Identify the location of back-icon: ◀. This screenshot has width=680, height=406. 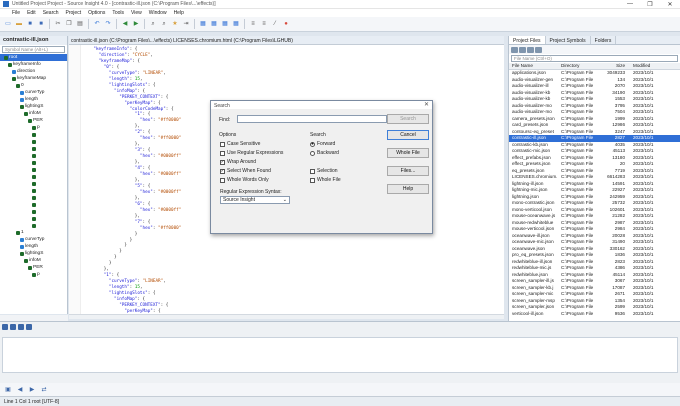
(125, 24).